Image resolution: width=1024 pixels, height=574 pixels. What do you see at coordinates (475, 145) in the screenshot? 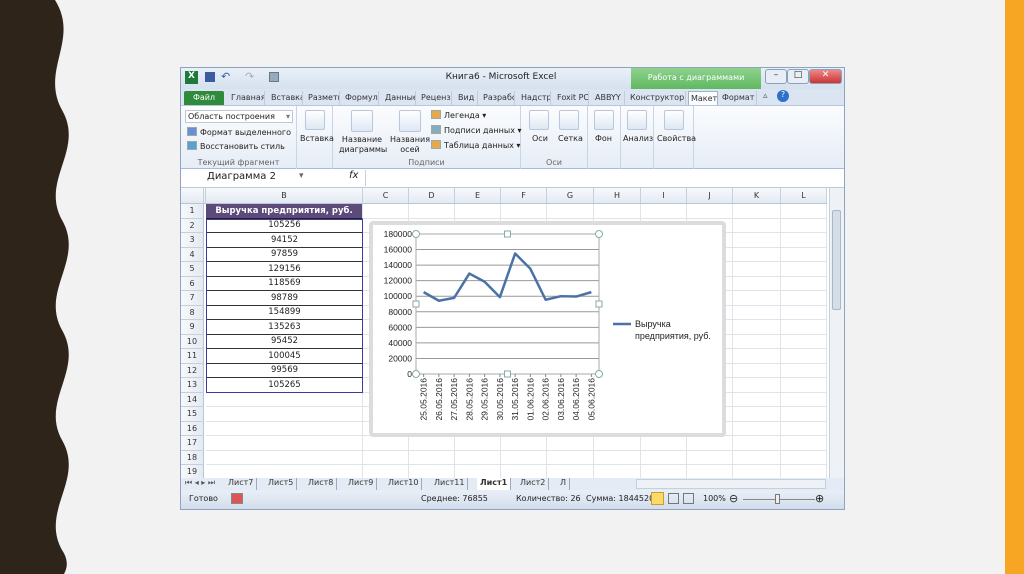
I see `data-table-button: Таблица данных ▾` at bounding box center [475, 145].